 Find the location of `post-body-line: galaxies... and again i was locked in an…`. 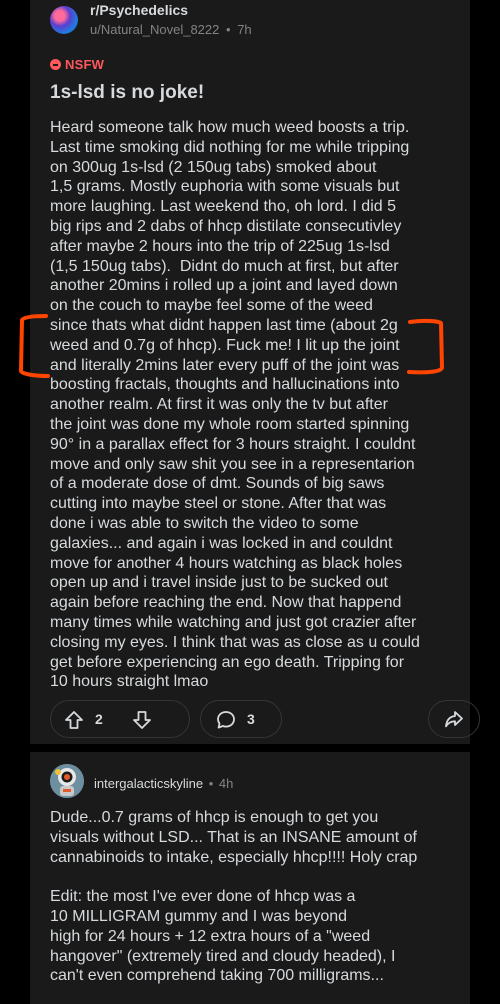

post-body-line: galaxies... and again i was locked in an… is located at coordinates (221, 543).